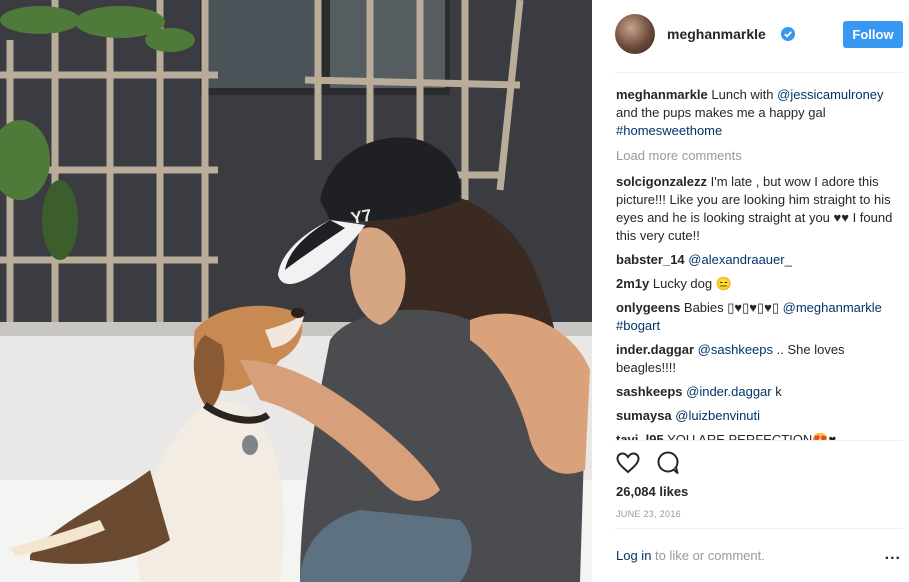 Image resolution: width=909 pixels, height=582 pixels. What do you see at coordinates (740, 259) in the screenshot?
I see `comment-mention: @alexandraauer_` at bounding box center [740, 259].